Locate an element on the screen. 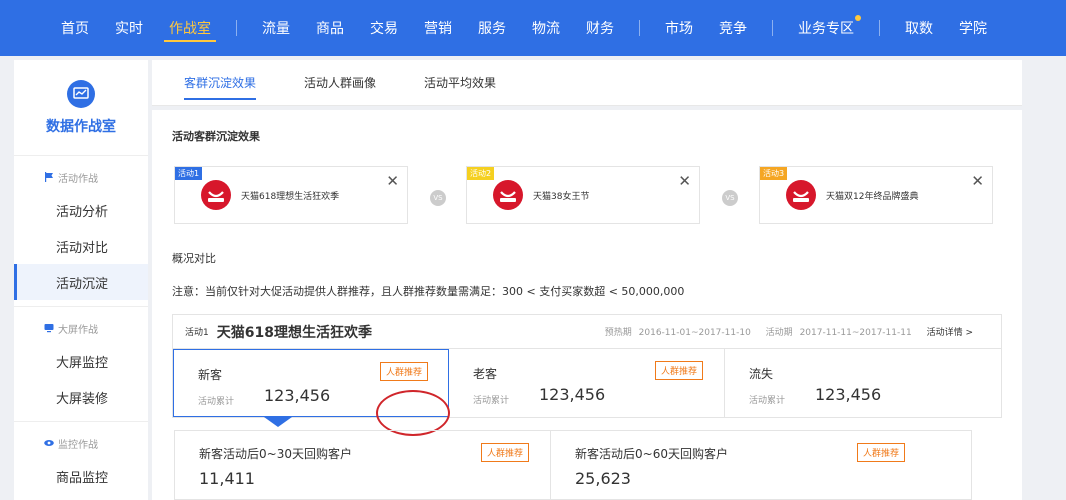 The width and height of the screenshot is (1066, 500). sidebar-item: 活动沉淀 is located at coordinates (81, 282).